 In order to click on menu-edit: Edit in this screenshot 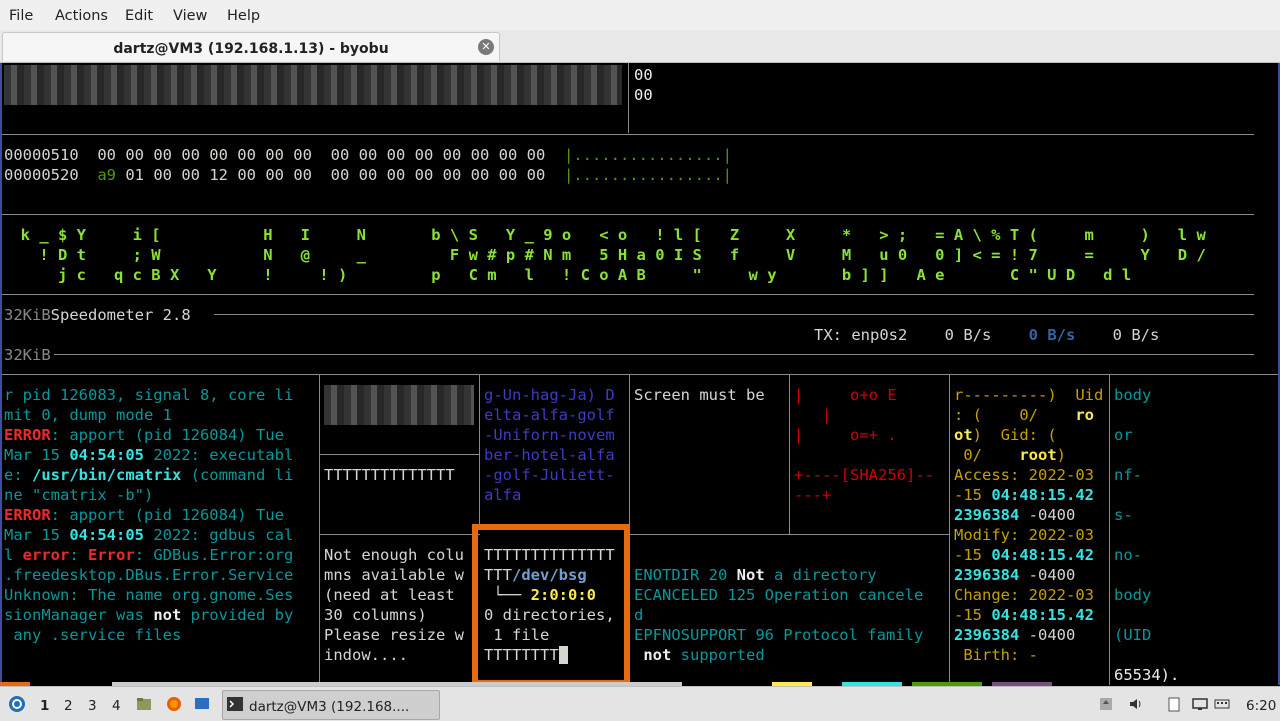, I will do `click(139, 16)`.